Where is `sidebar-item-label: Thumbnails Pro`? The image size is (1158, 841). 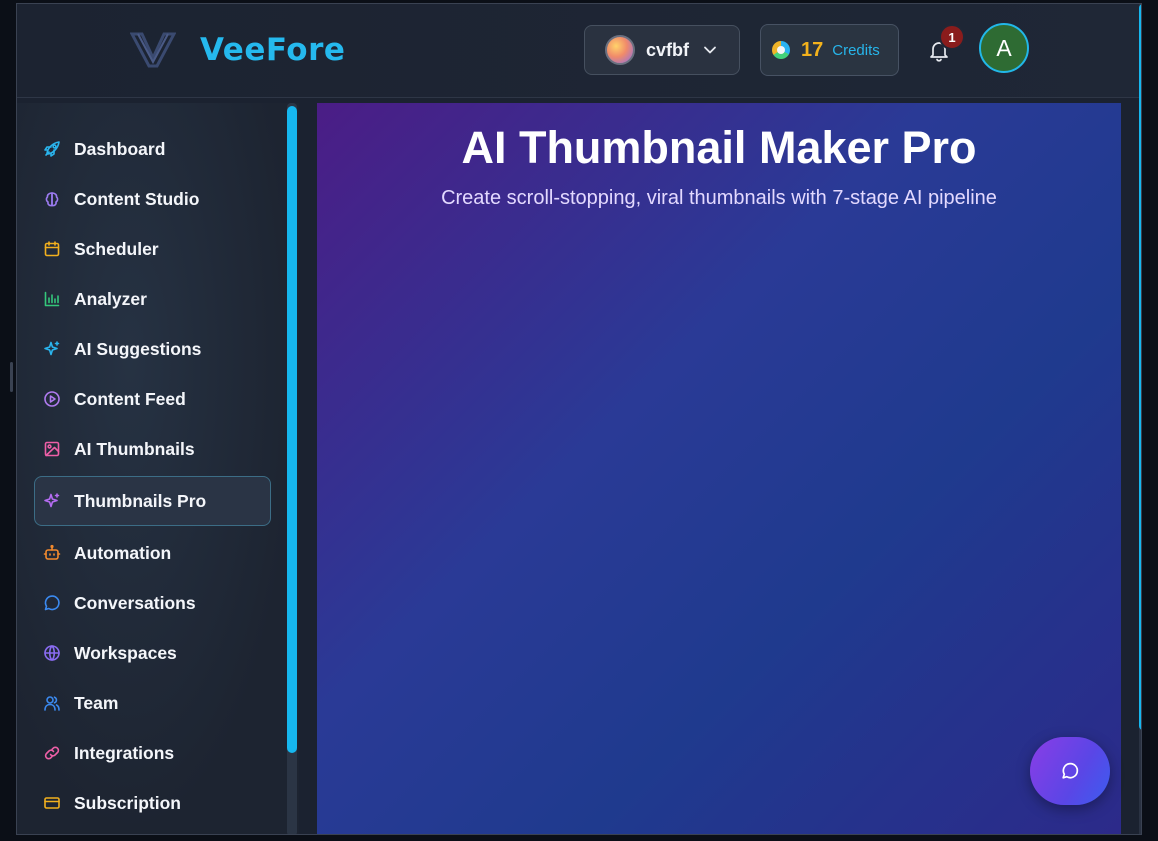
sidebar-item-label: Thumbnails Pro is located at coordinates (140, 500).